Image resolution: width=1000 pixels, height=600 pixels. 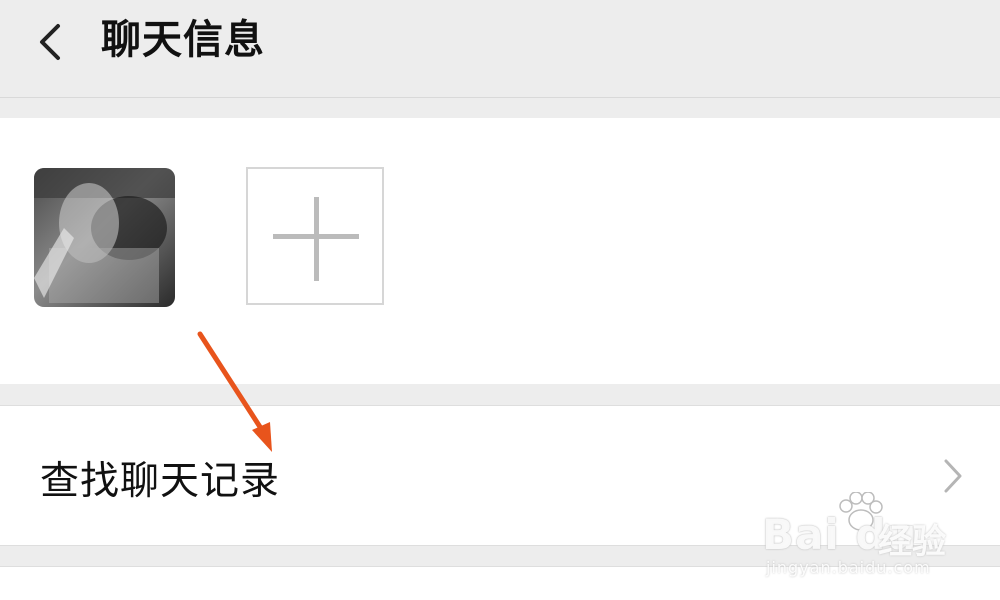 I want to click on back-chevron-icon, so click(x=54, y=42).